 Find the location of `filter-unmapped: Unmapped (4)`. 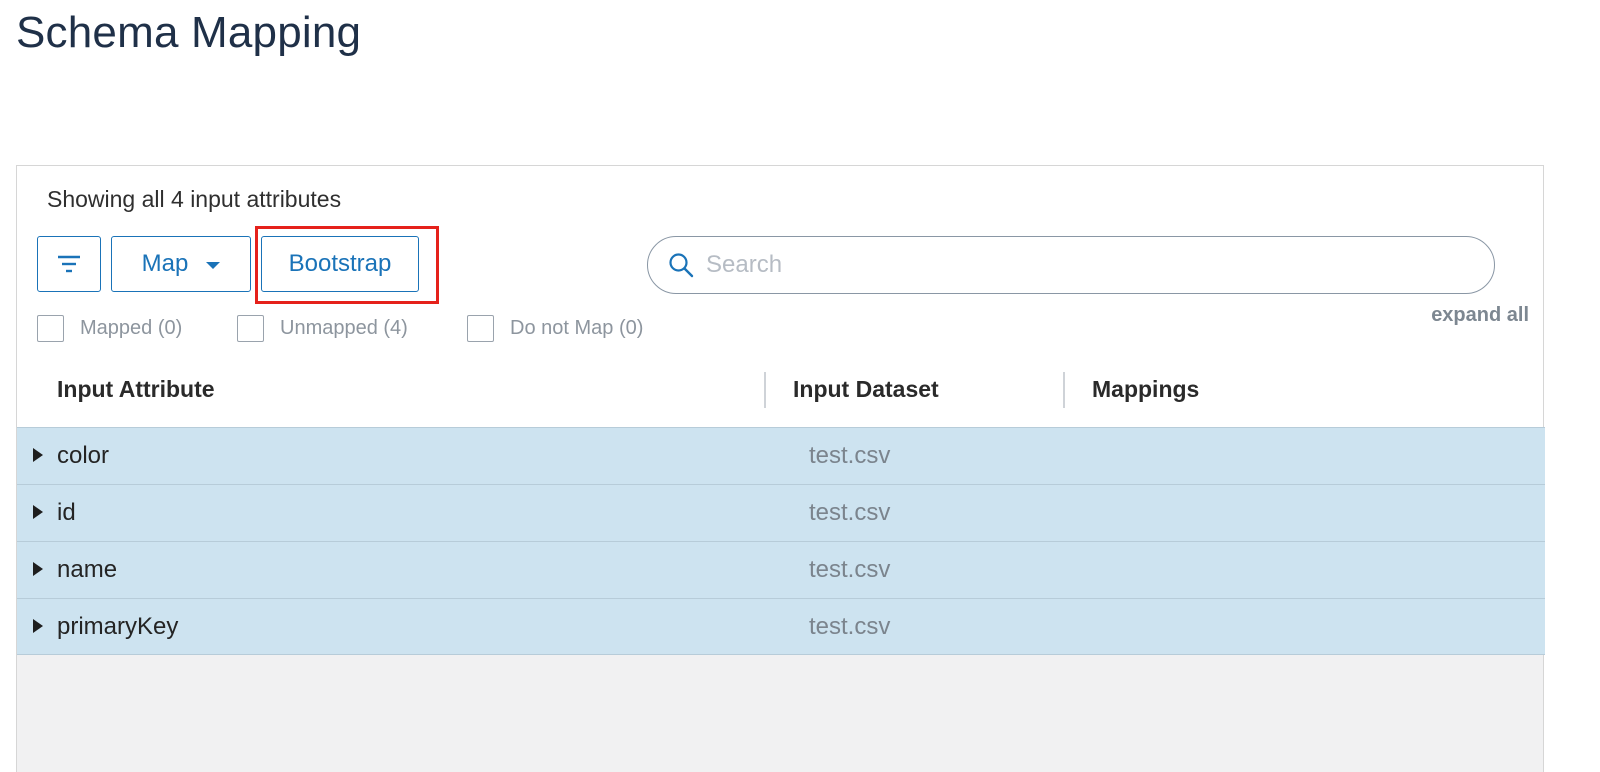

filter-unmapped: Unmapped (4) is located at coordinates (322, 328).